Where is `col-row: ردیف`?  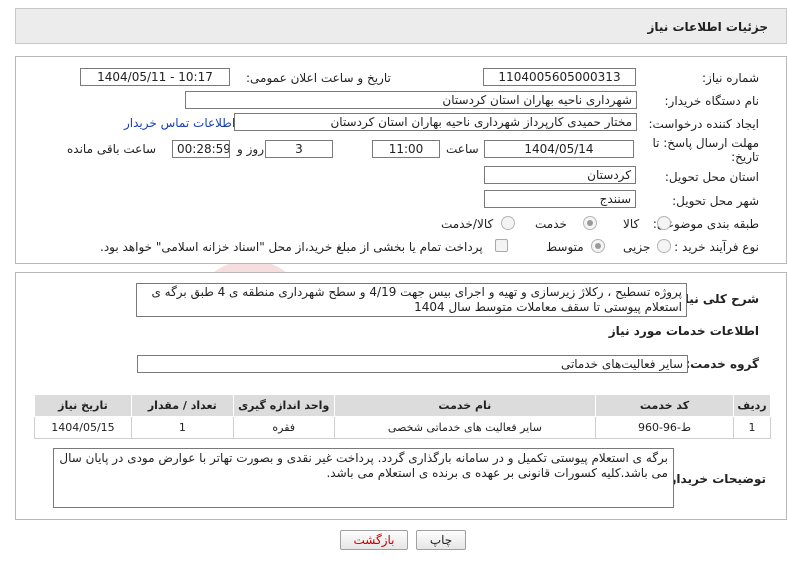 col-row: ردیف is located at coordinates (752, 405).